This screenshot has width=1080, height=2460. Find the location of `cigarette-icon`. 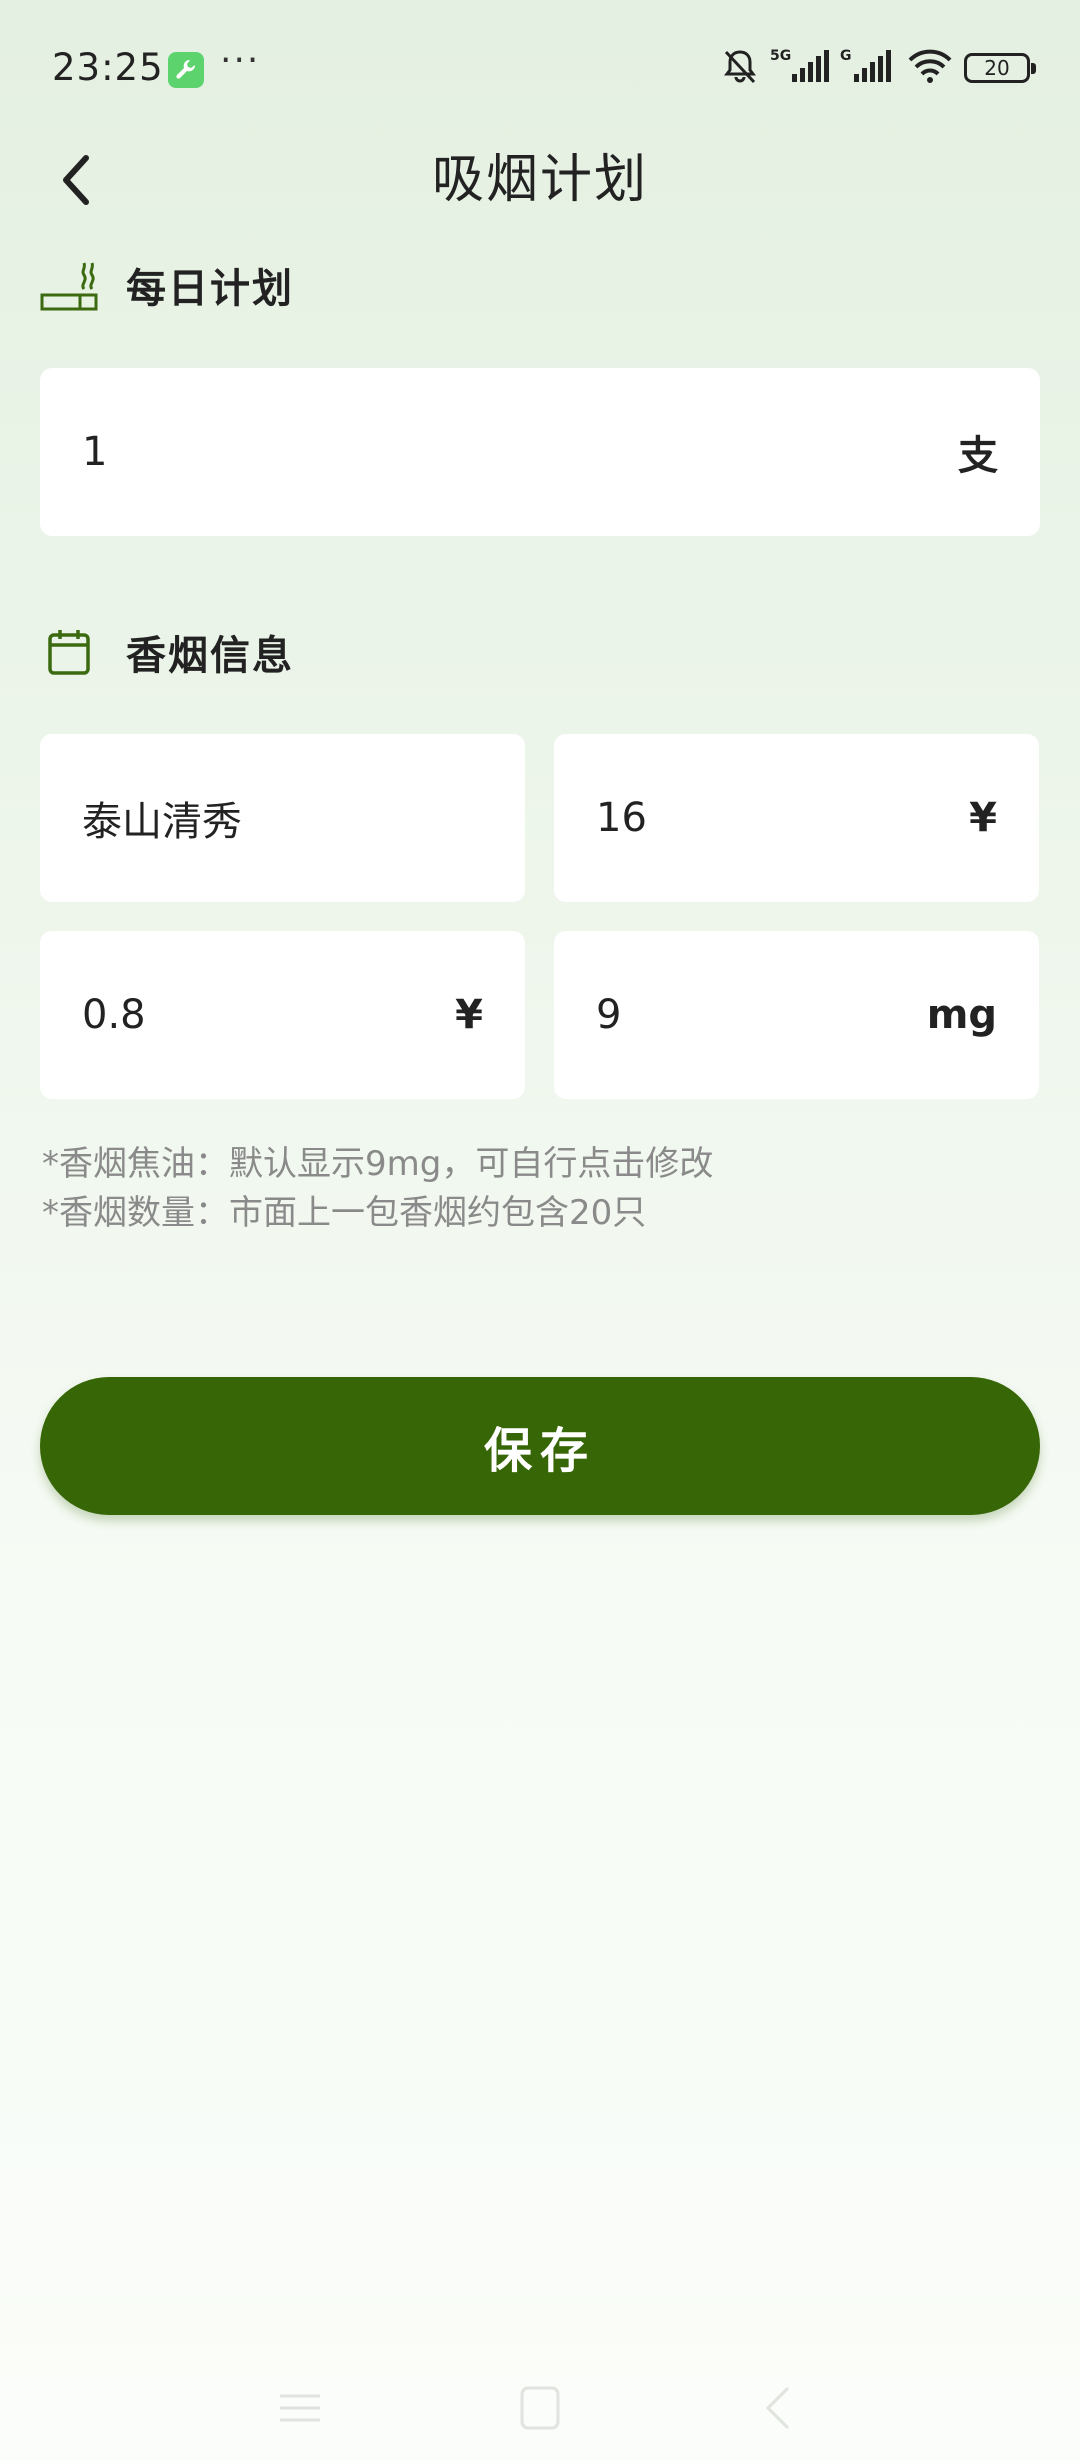

cigarette-icon is located at coordinates (69, 285).